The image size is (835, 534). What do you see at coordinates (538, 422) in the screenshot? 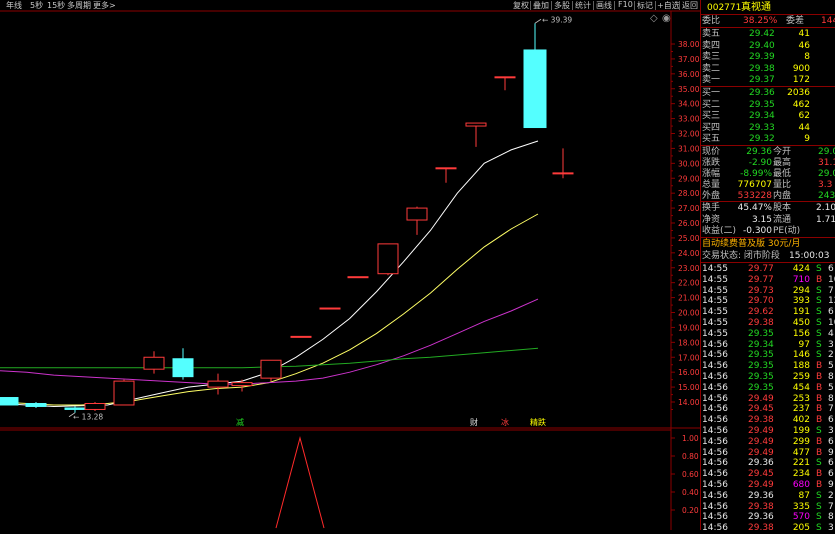
I see `marker-jingdie: 精跌` at bounding box center [538, 422].